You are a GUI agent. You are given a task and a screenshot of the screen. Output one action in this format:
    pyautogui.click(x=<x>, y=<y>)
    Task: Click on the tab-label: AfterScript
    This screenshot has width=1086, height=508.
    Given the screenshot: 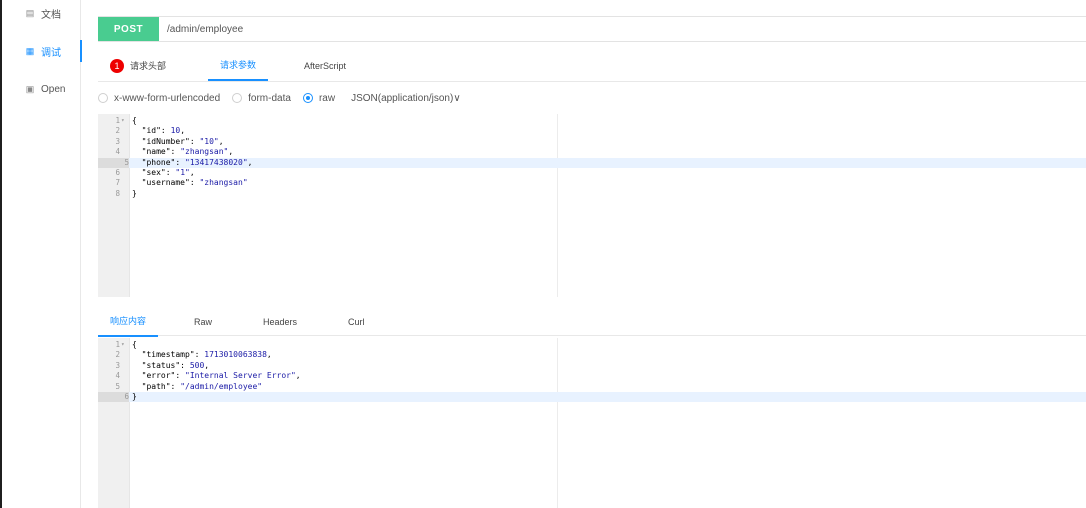 What is the action you would take?
    pyautogui.click(x=325, y=65)
    